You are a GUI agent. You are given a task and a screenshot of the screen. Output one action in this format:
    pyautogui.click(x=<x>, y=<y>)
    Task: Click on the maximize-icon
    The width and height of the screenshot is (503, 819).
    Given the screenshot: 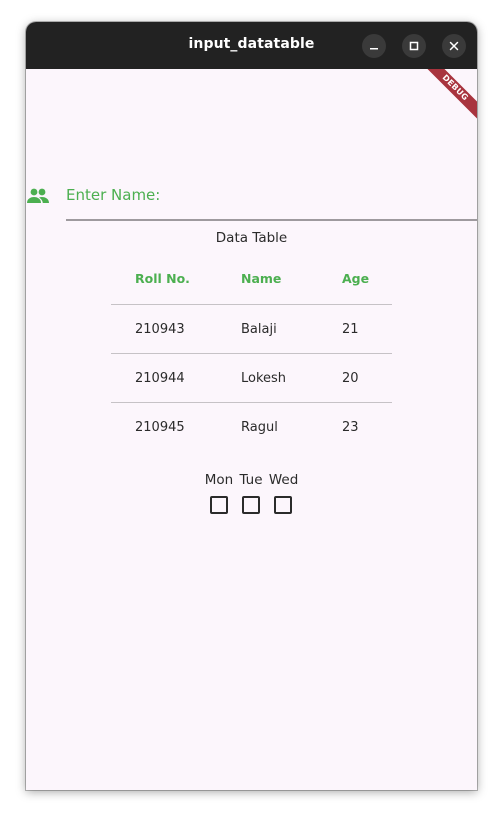 What is the action you would take?
    pyautogui.click(x=414, y=46)
    